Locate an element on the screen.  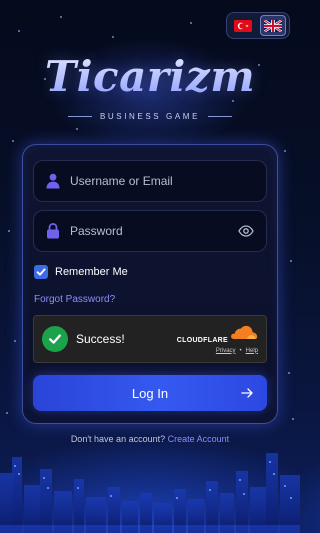
cloudflare-cloud-icon is located at coordinates (244, 335).